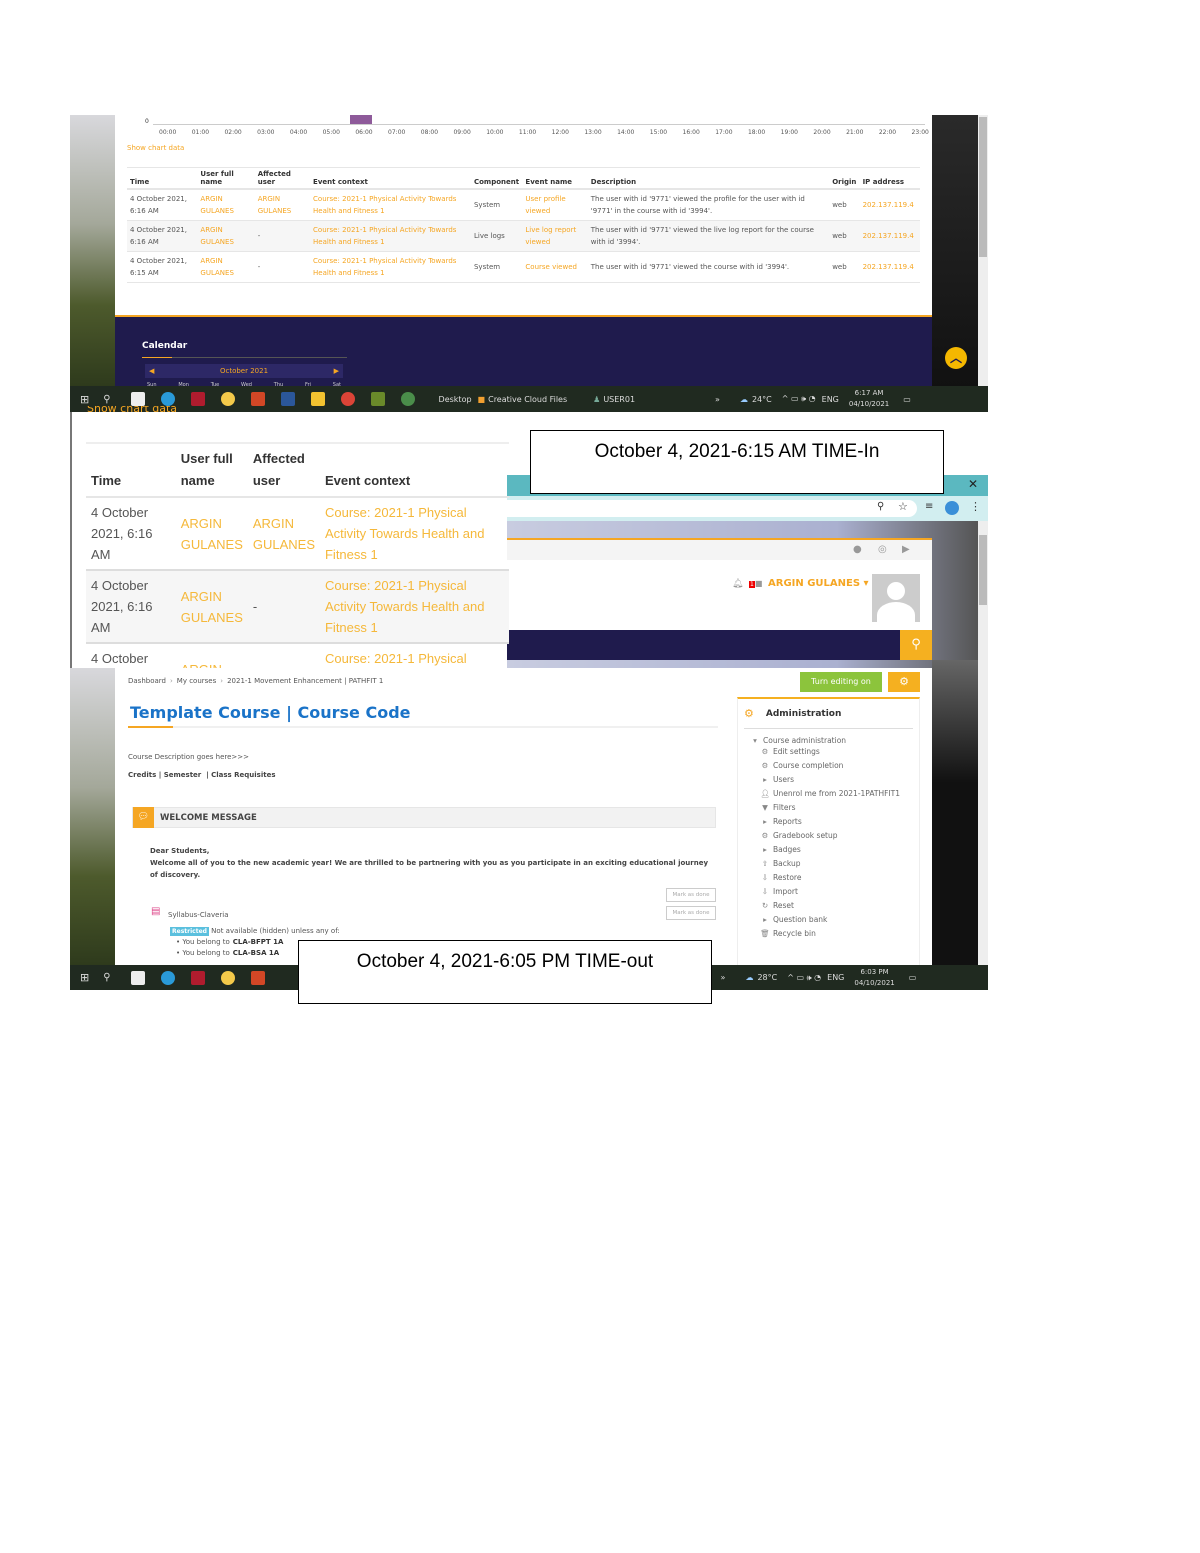 The height and width of the screenshot is (1553, 1200). Describe the element at coordinates (305, 681) in the screenshot. I see `breadcrumb-item: 2021-1 Movement Enhancement | PATHFIT 1` at that location.